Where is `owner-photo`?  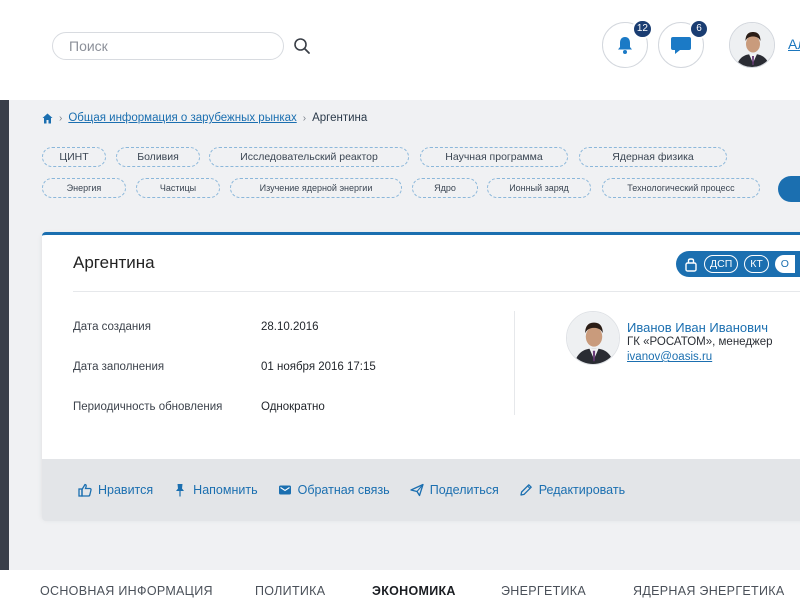 owner-photo is located at coordinates (593, 338).